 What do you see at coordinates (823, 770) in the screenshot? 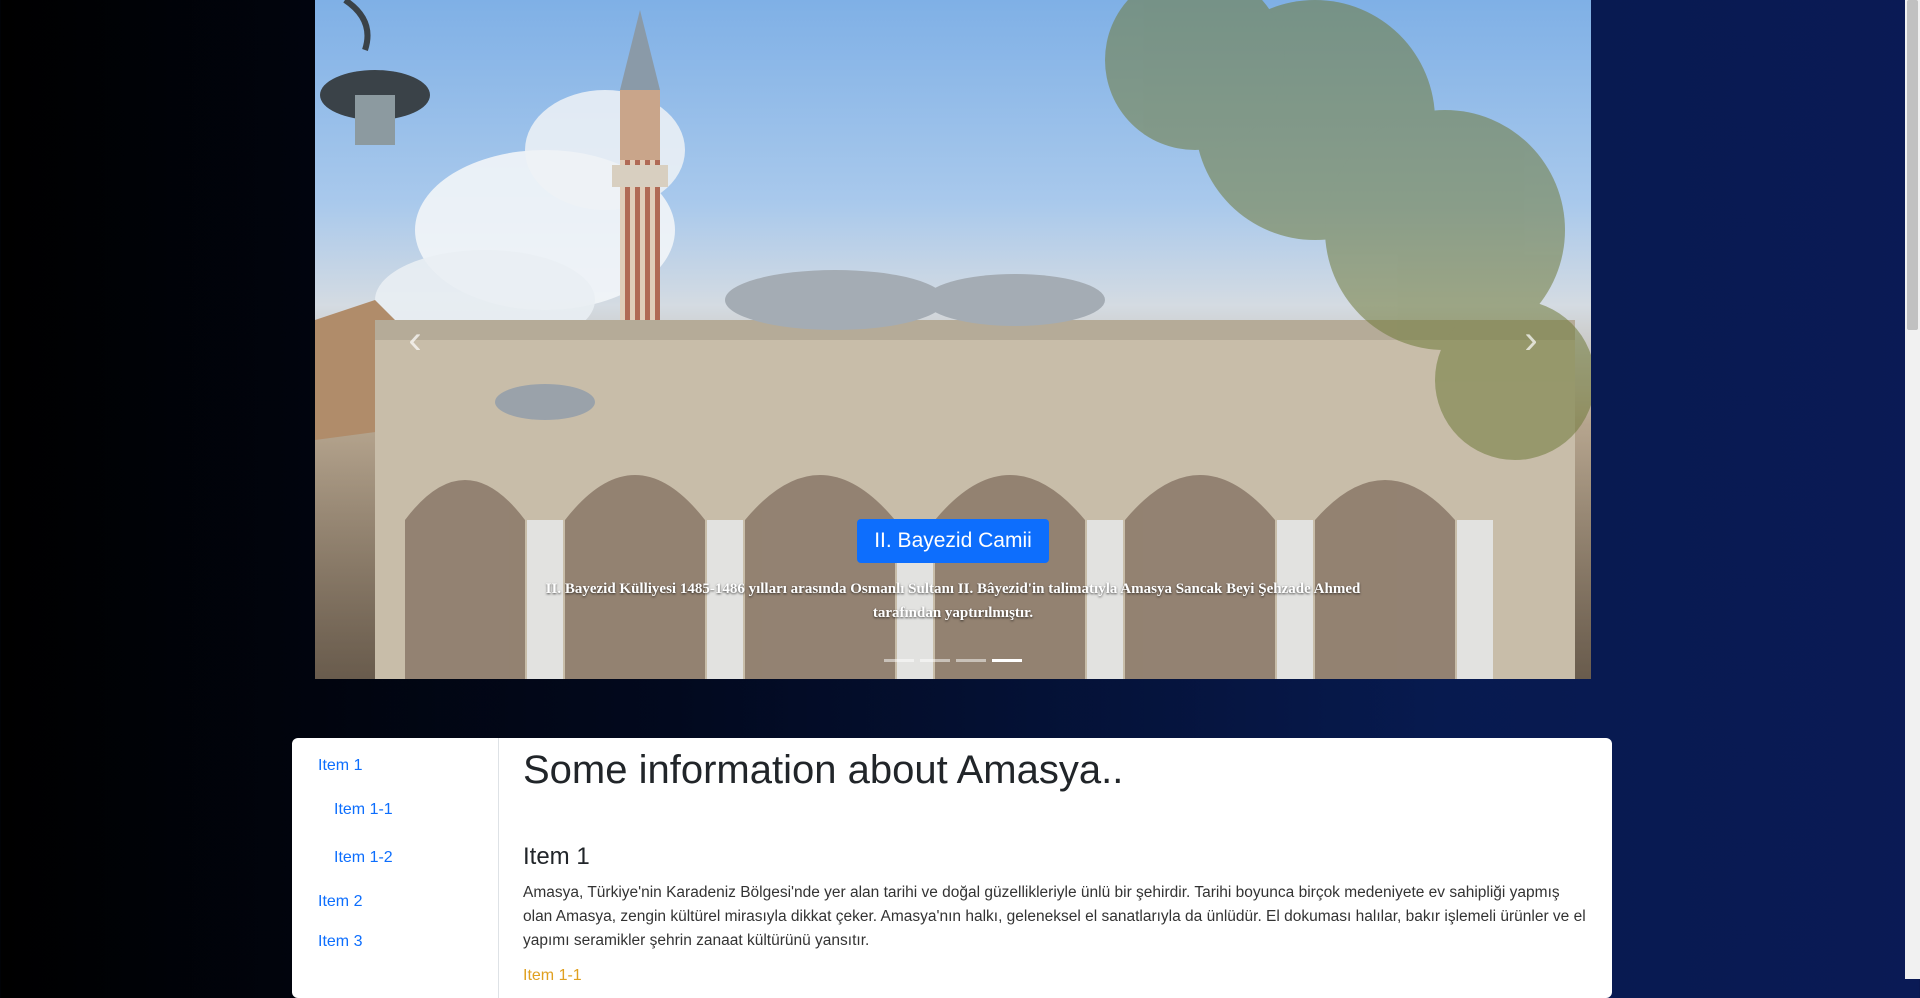
I see `page-title: Some information about Amasya..` at bounding box center [823, 770].